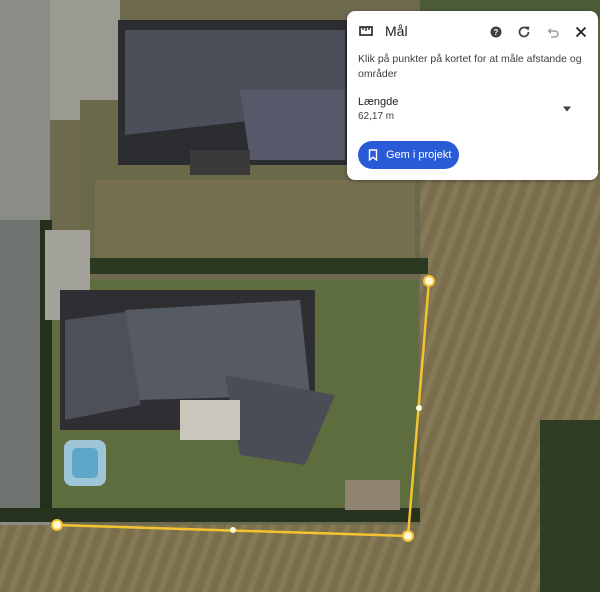 This screenshot has height=592, width=600. I want to click on reset-button, so click(524, 32).